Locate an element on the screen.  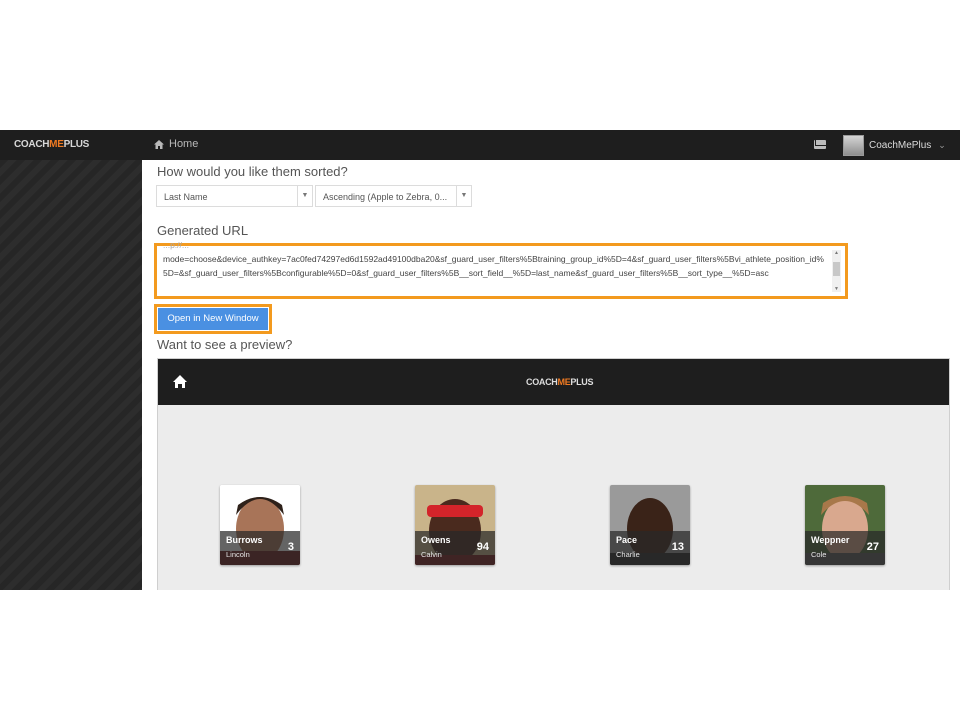
preview-navbar: COACHMEPLUS is located at coordinates (553, 382).